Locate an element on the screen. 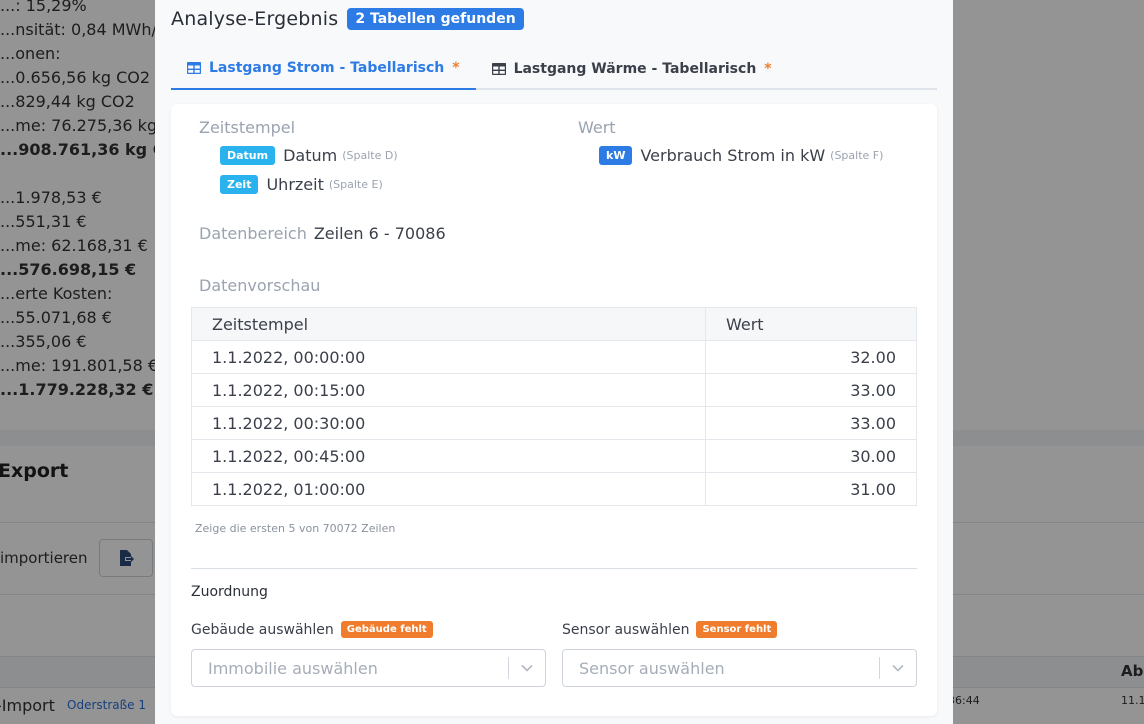 Image resolution: width=1144 pixels, height=724 pixels. sensor-missing-badge: Sensor fehlt is located at coordinates (737, 629).